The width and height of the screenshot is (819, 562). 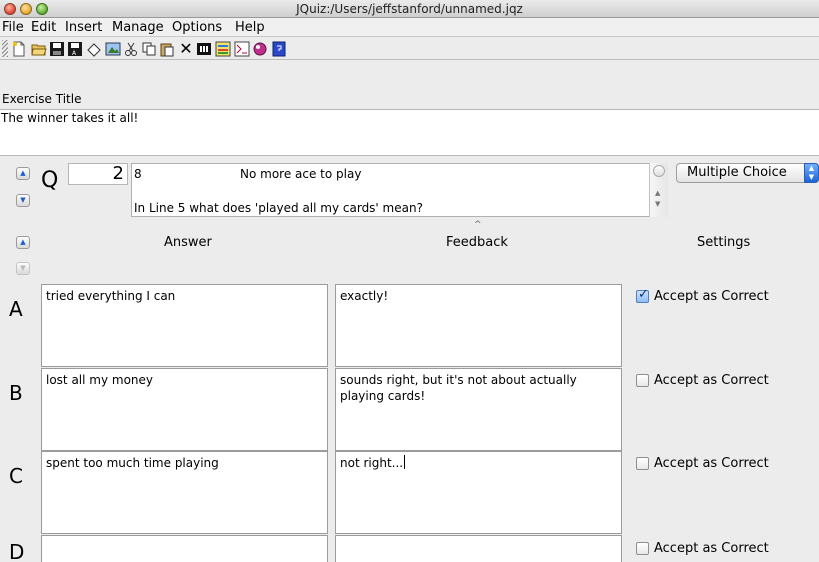 What do you see at coordinates (167, 48) in the screenshot?
I see `paste-icon` at bounding box center [167, 48].